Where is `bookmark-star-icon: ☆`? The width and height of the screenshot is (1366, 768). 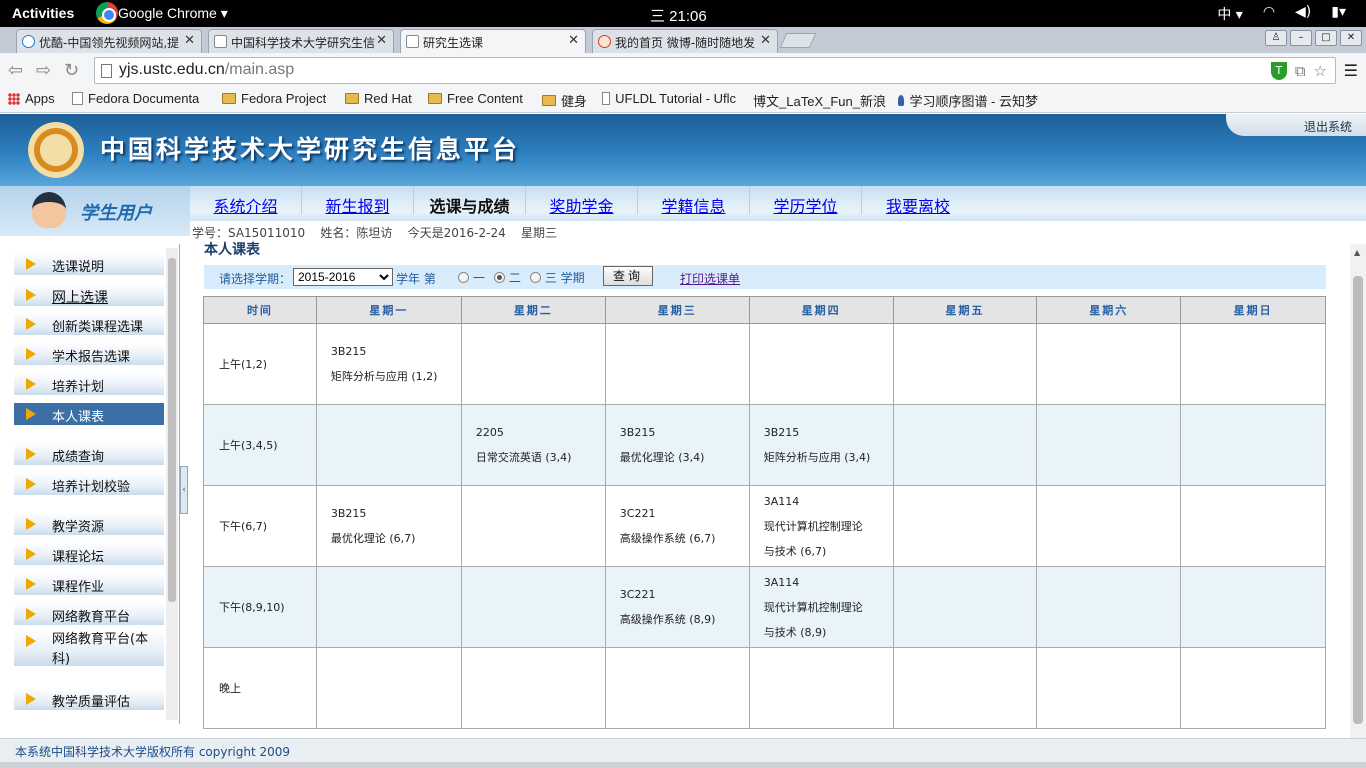
bookmark-star-icon: ☆ is located at coordinates (1320, 71).